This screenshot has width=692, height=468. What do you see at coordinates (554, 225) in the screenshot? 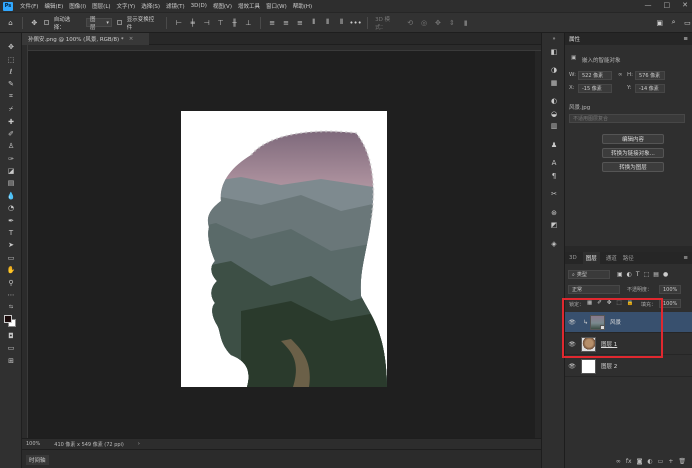
I see `patterns-icon: ◩` at bounding box center [554, 225].